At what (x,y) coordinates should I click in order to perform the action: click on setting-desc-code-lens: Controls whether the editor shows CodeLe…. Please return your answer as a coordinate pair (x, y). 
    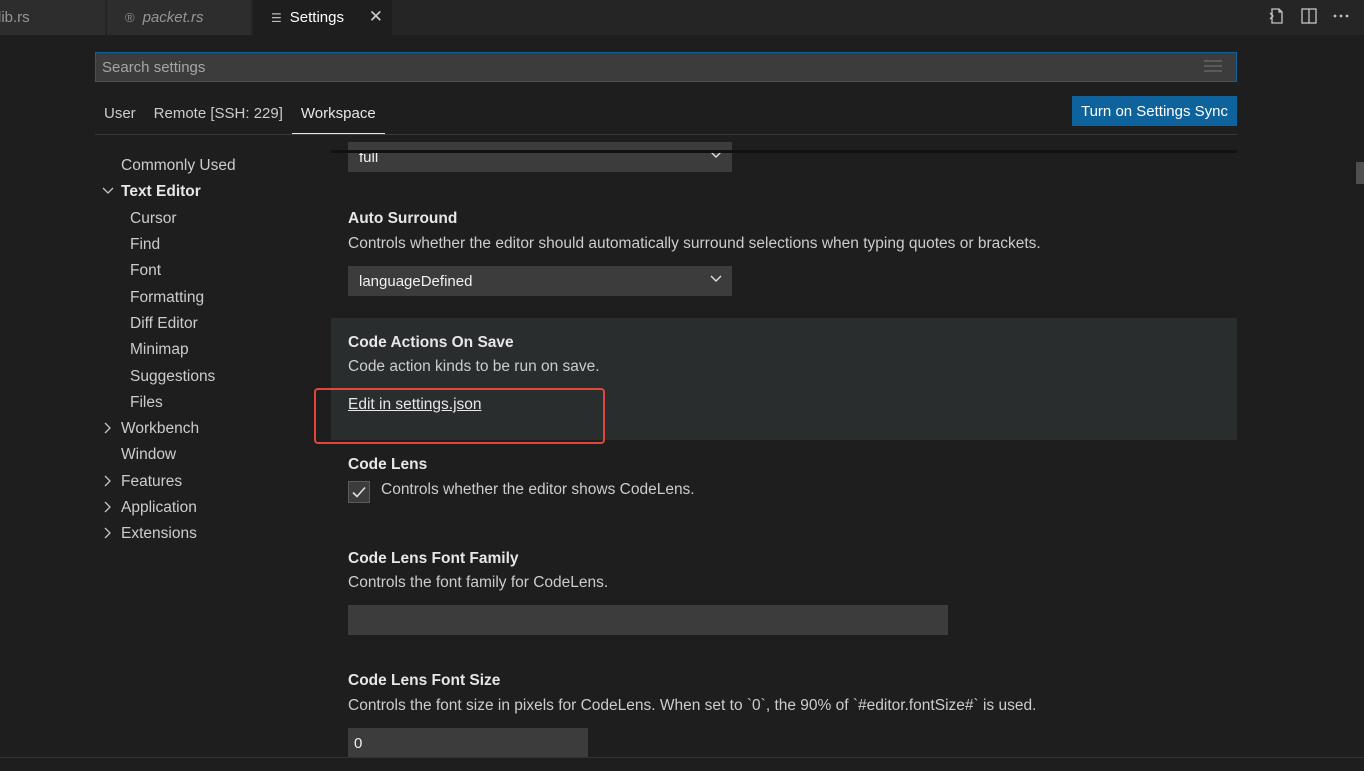
    Looking at the image, I should click on (538, 489).